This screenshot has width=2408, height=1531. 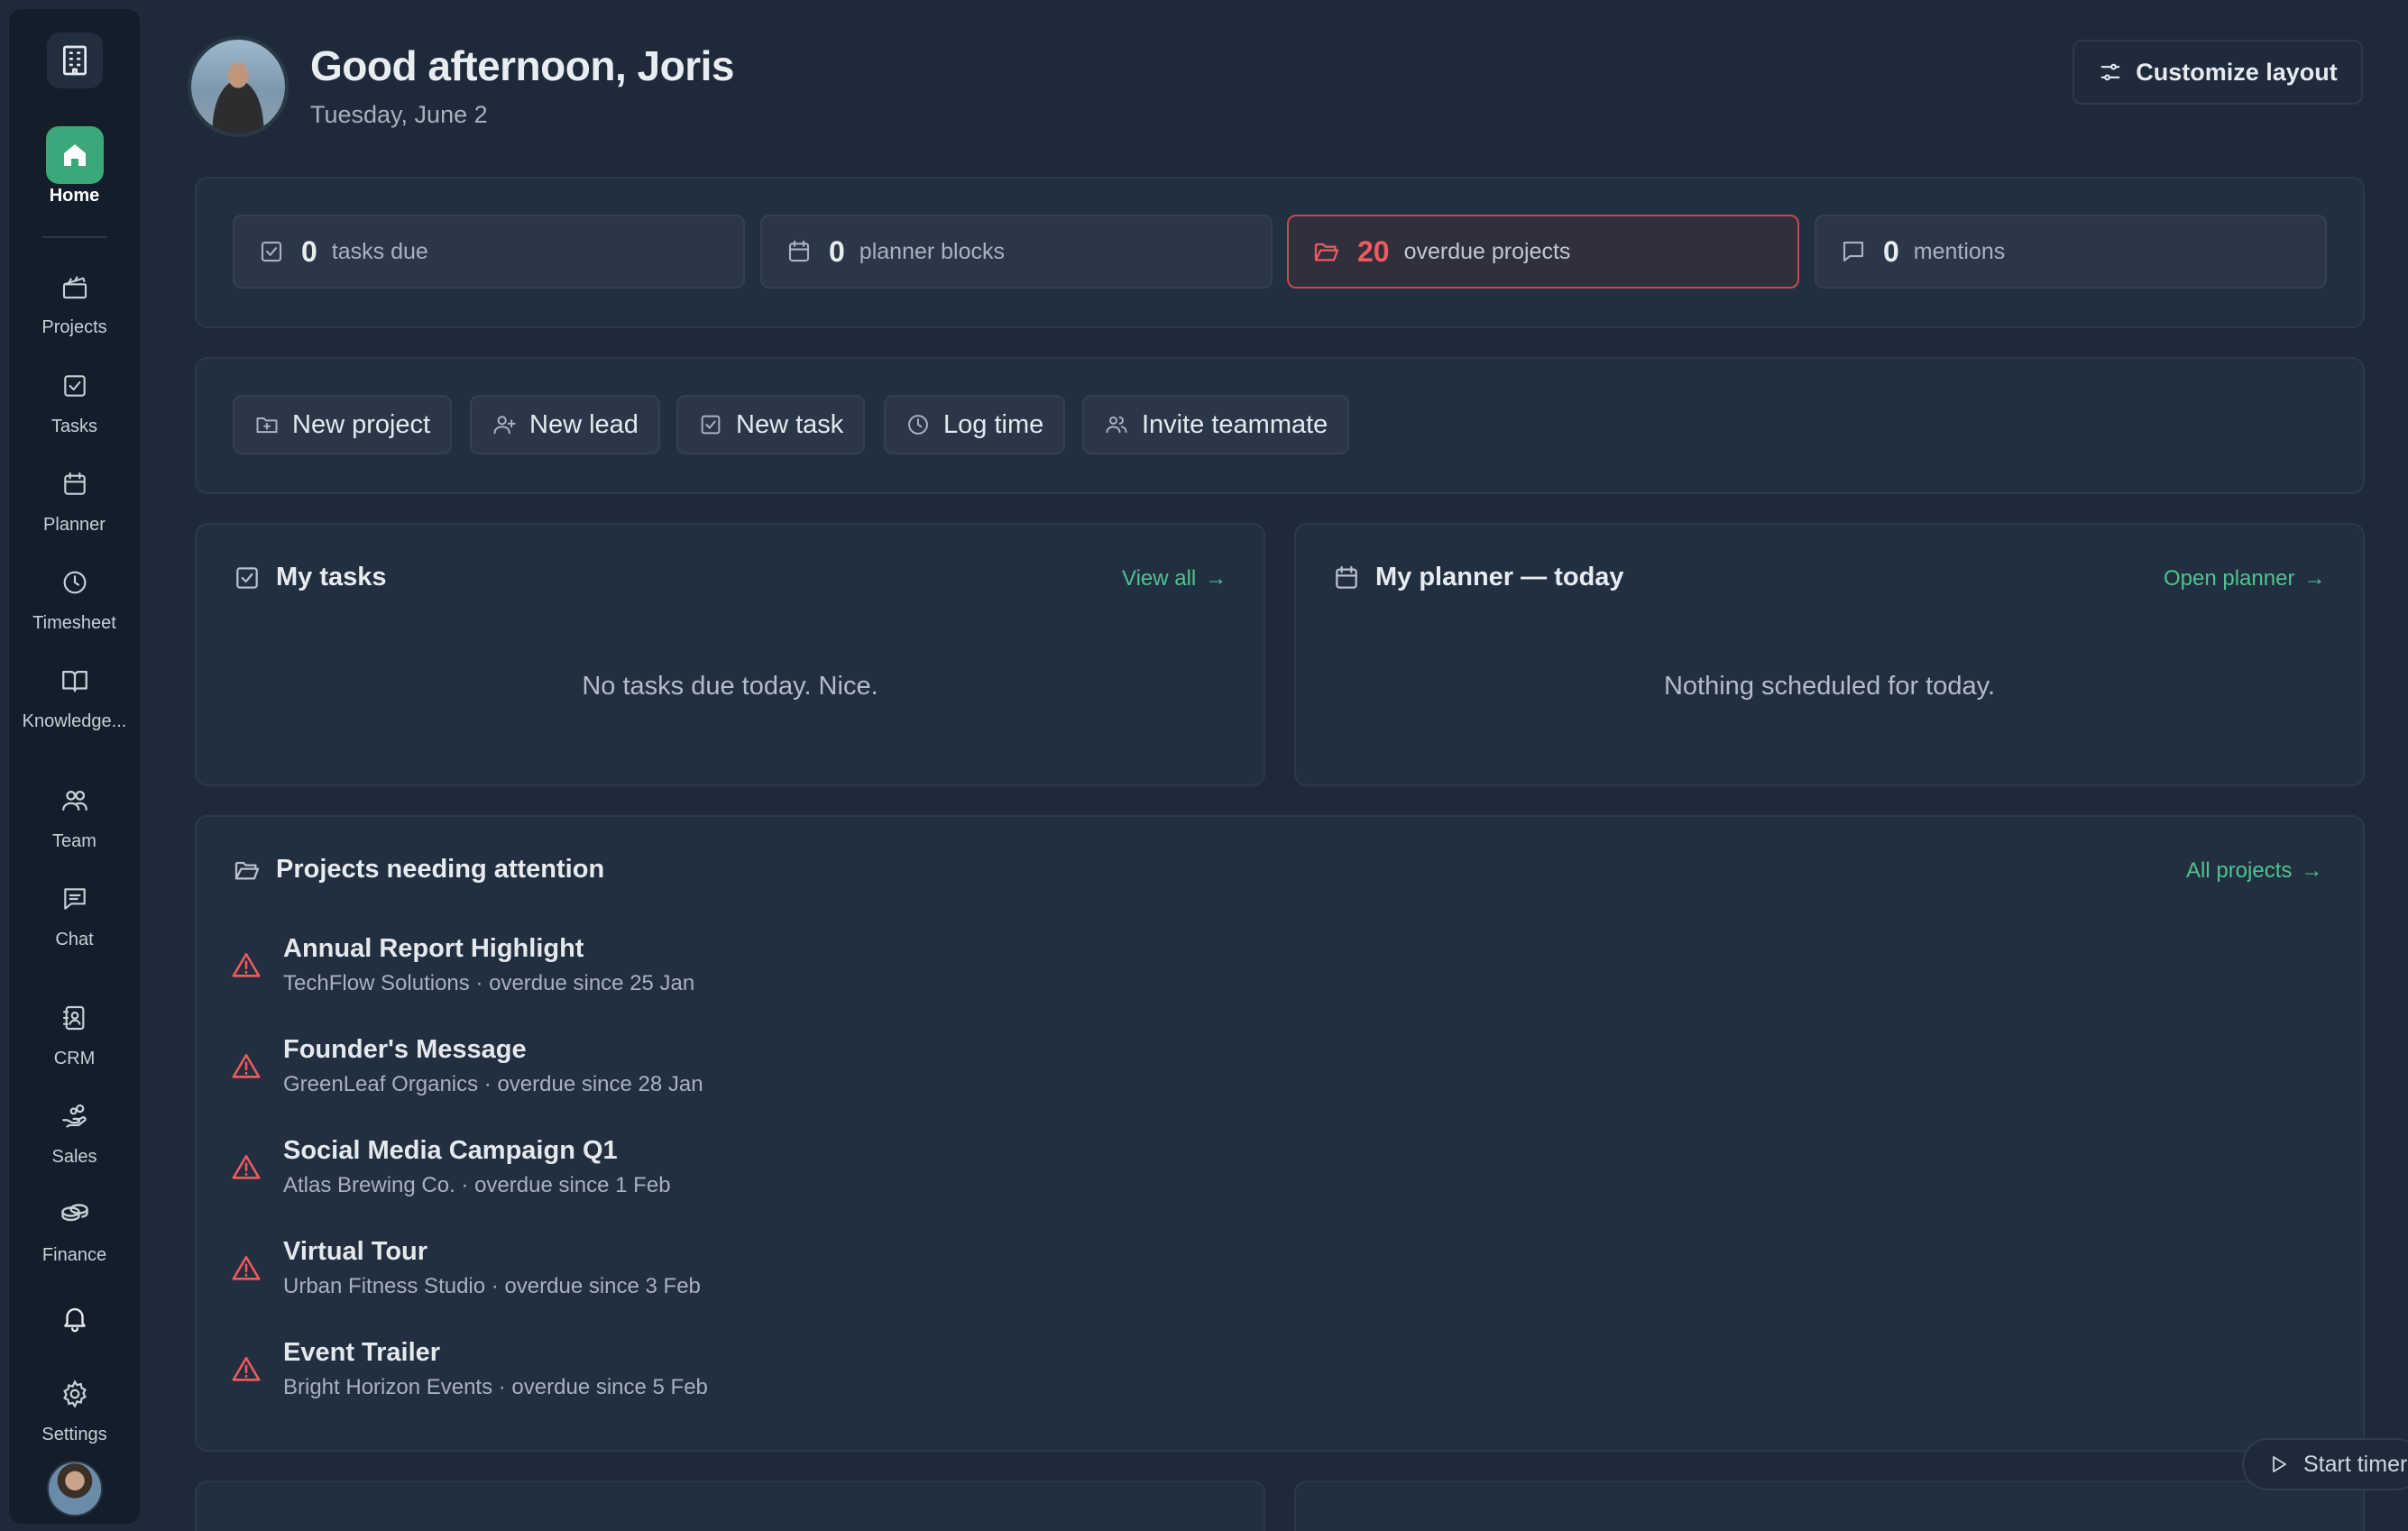 I want to click on sidebar-item-planner: Planner, so click(x=74, y=495).